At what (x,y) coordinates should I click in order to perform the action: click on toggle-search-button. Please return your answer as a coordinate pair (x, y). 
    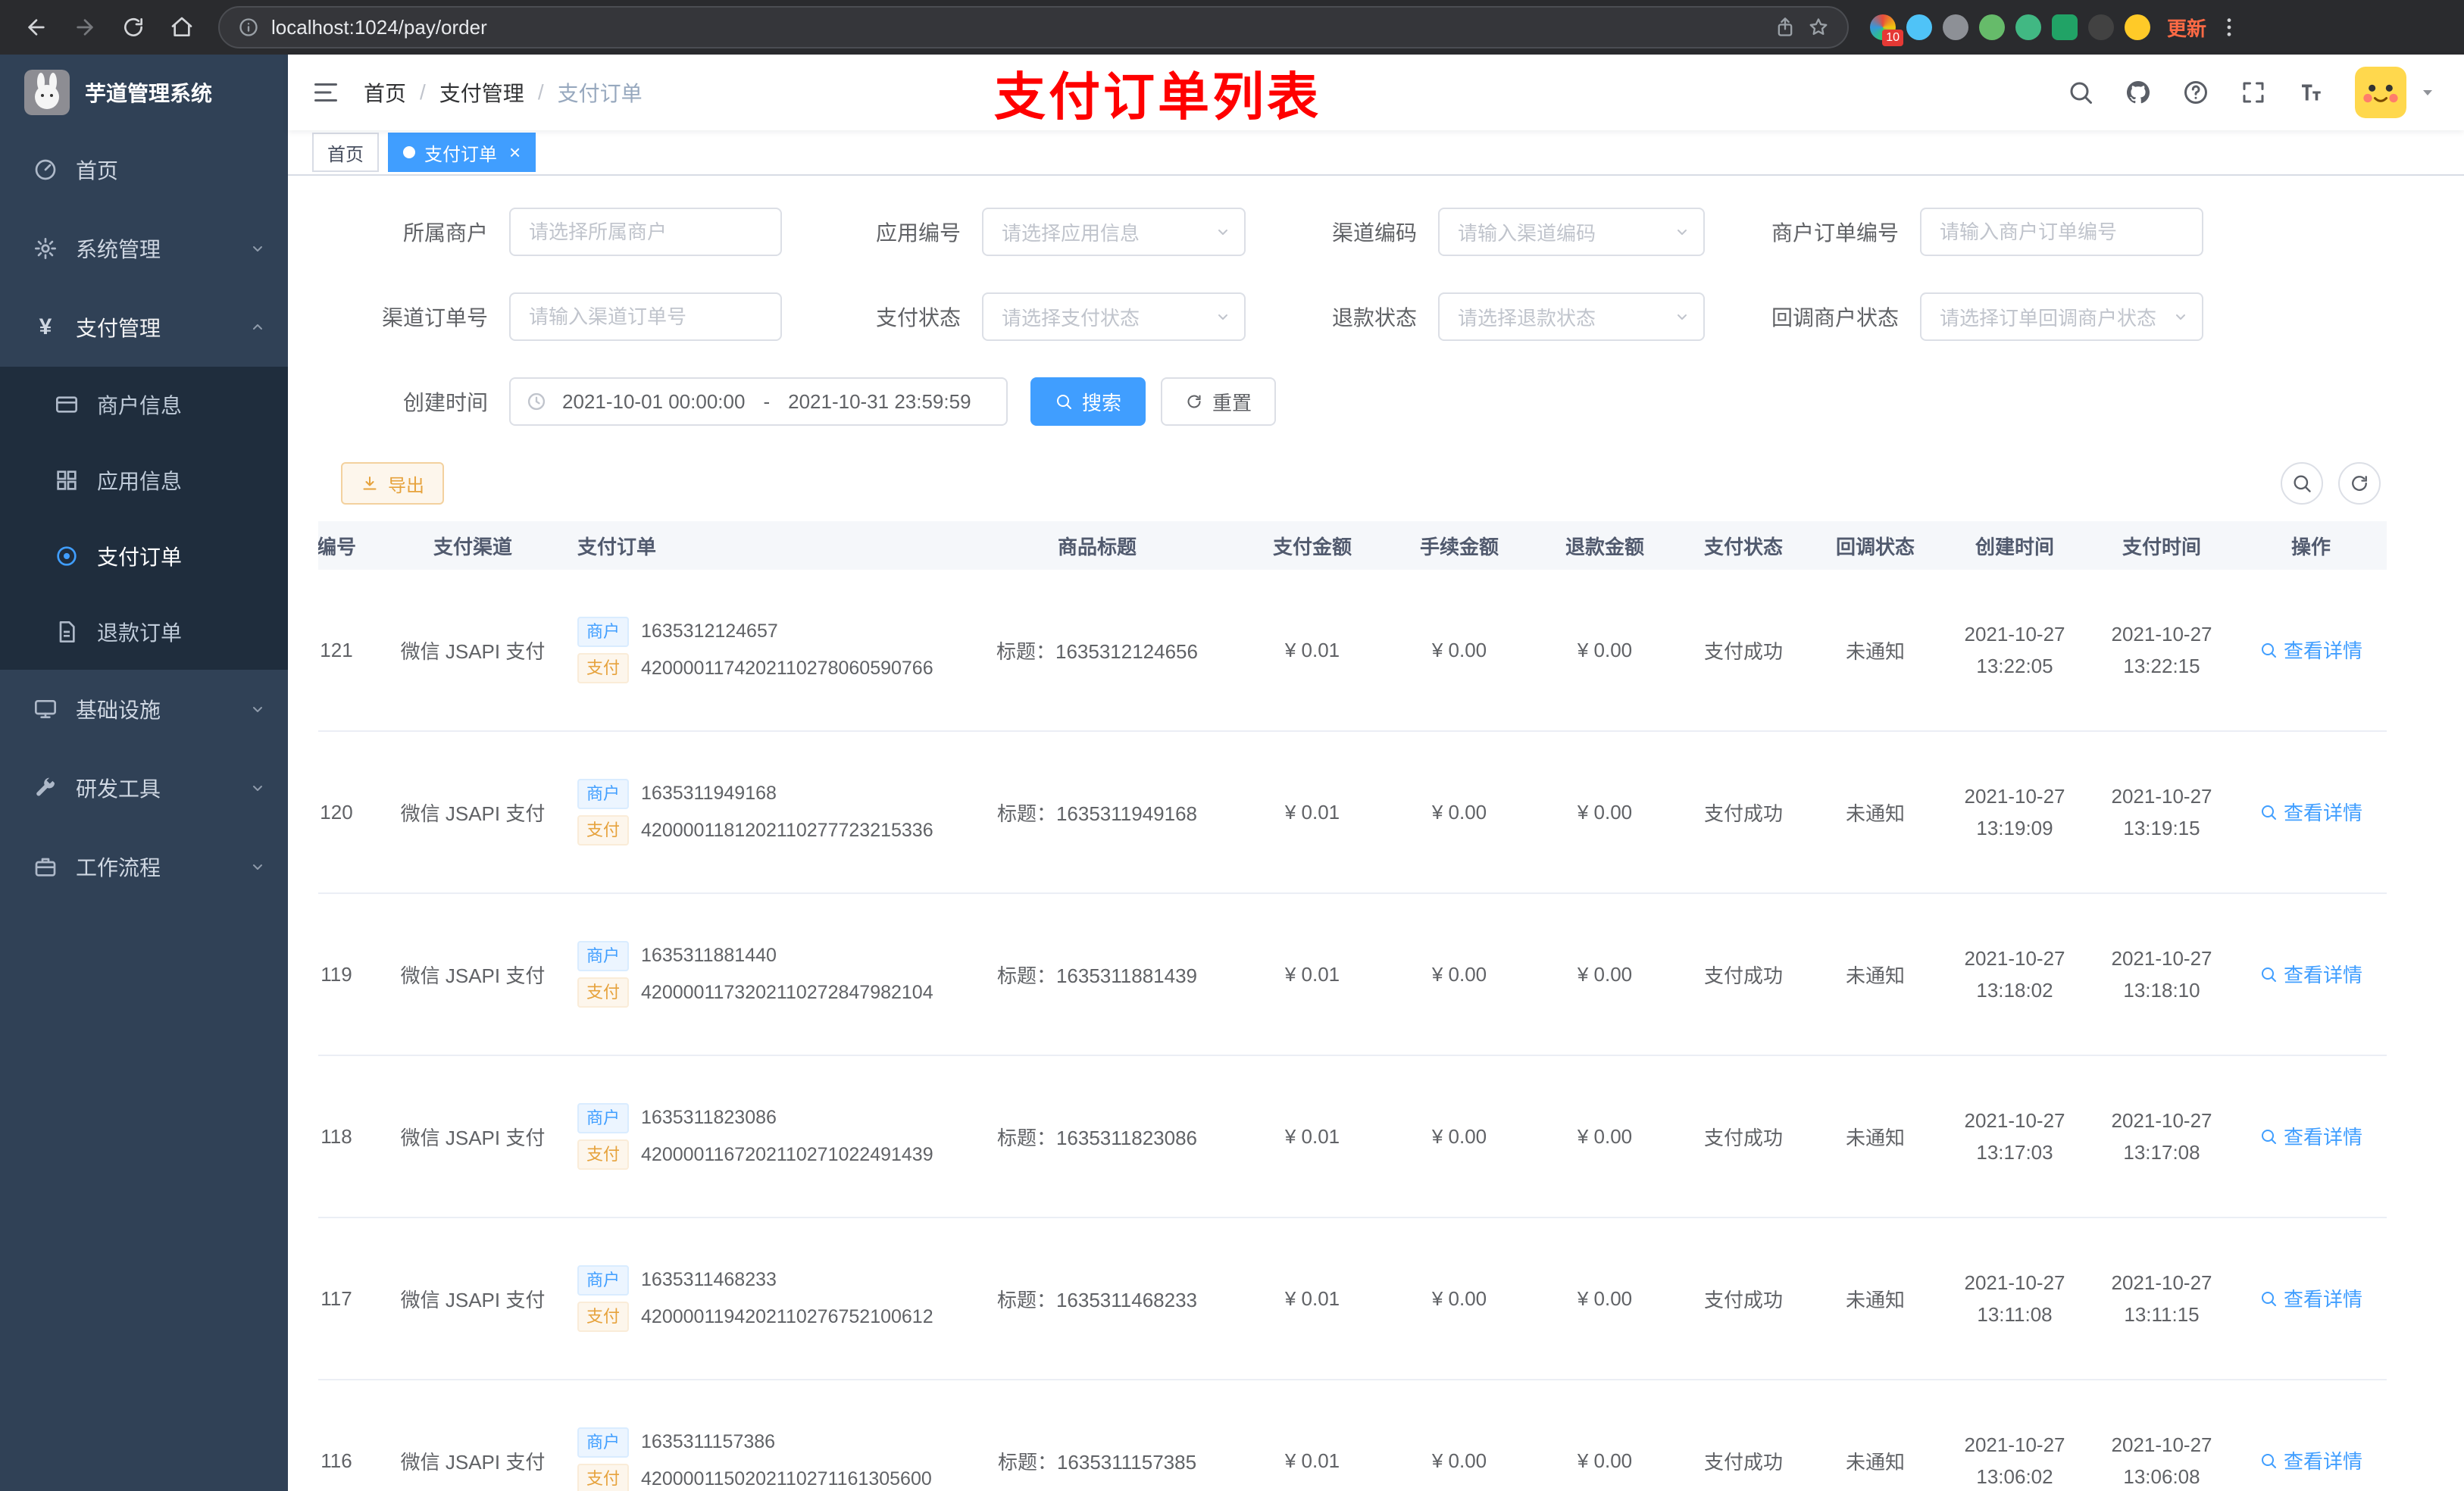
    Looking at the image, I should click on (2302, 483).